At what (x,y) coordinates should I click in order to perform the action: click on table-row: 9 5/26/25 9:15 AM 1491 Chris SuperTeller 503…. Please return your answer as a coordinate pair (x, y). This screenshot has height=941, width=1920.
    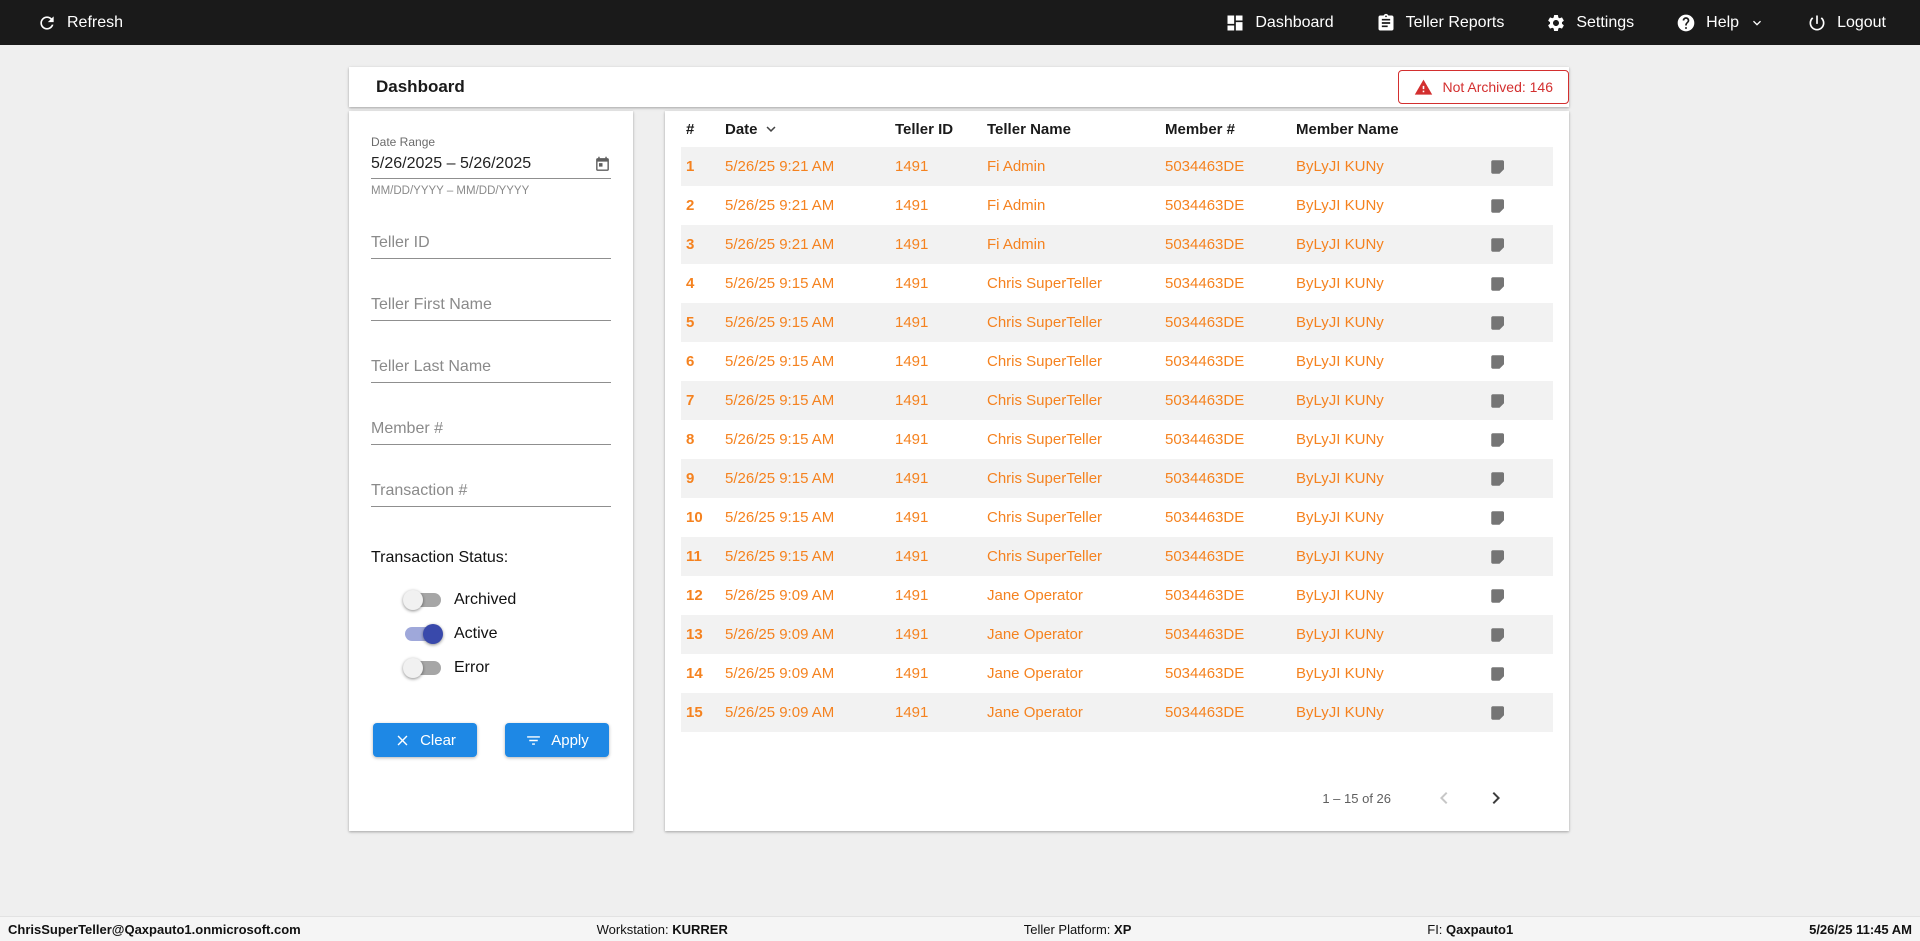
    Looking at the image, I should click on (1117, 478).